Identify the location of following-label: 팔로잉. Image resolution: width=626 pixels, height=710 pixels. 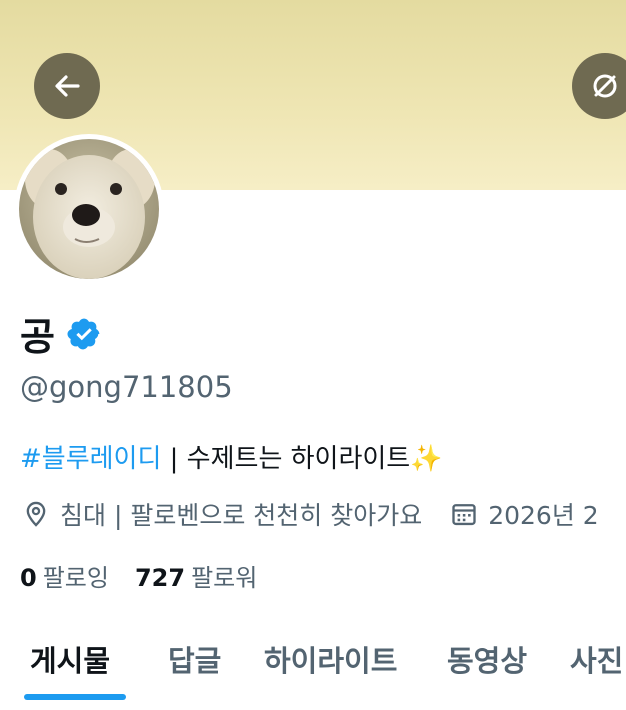
(75, 578).